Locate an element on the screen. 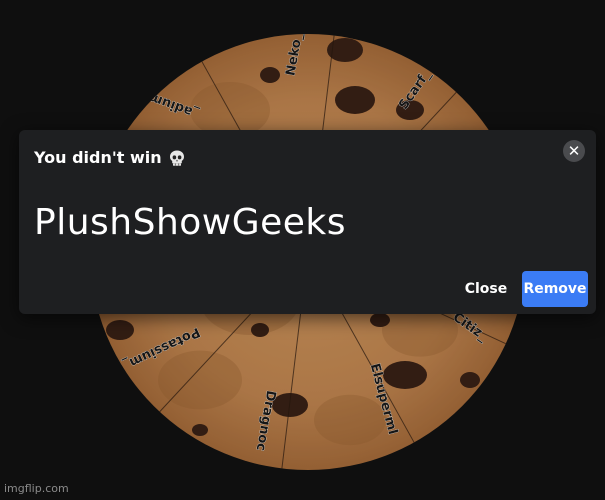 The height and width of the screenshot is (500, 605). result-name: PlushShowGeeks is located at coordinates (190, 222).